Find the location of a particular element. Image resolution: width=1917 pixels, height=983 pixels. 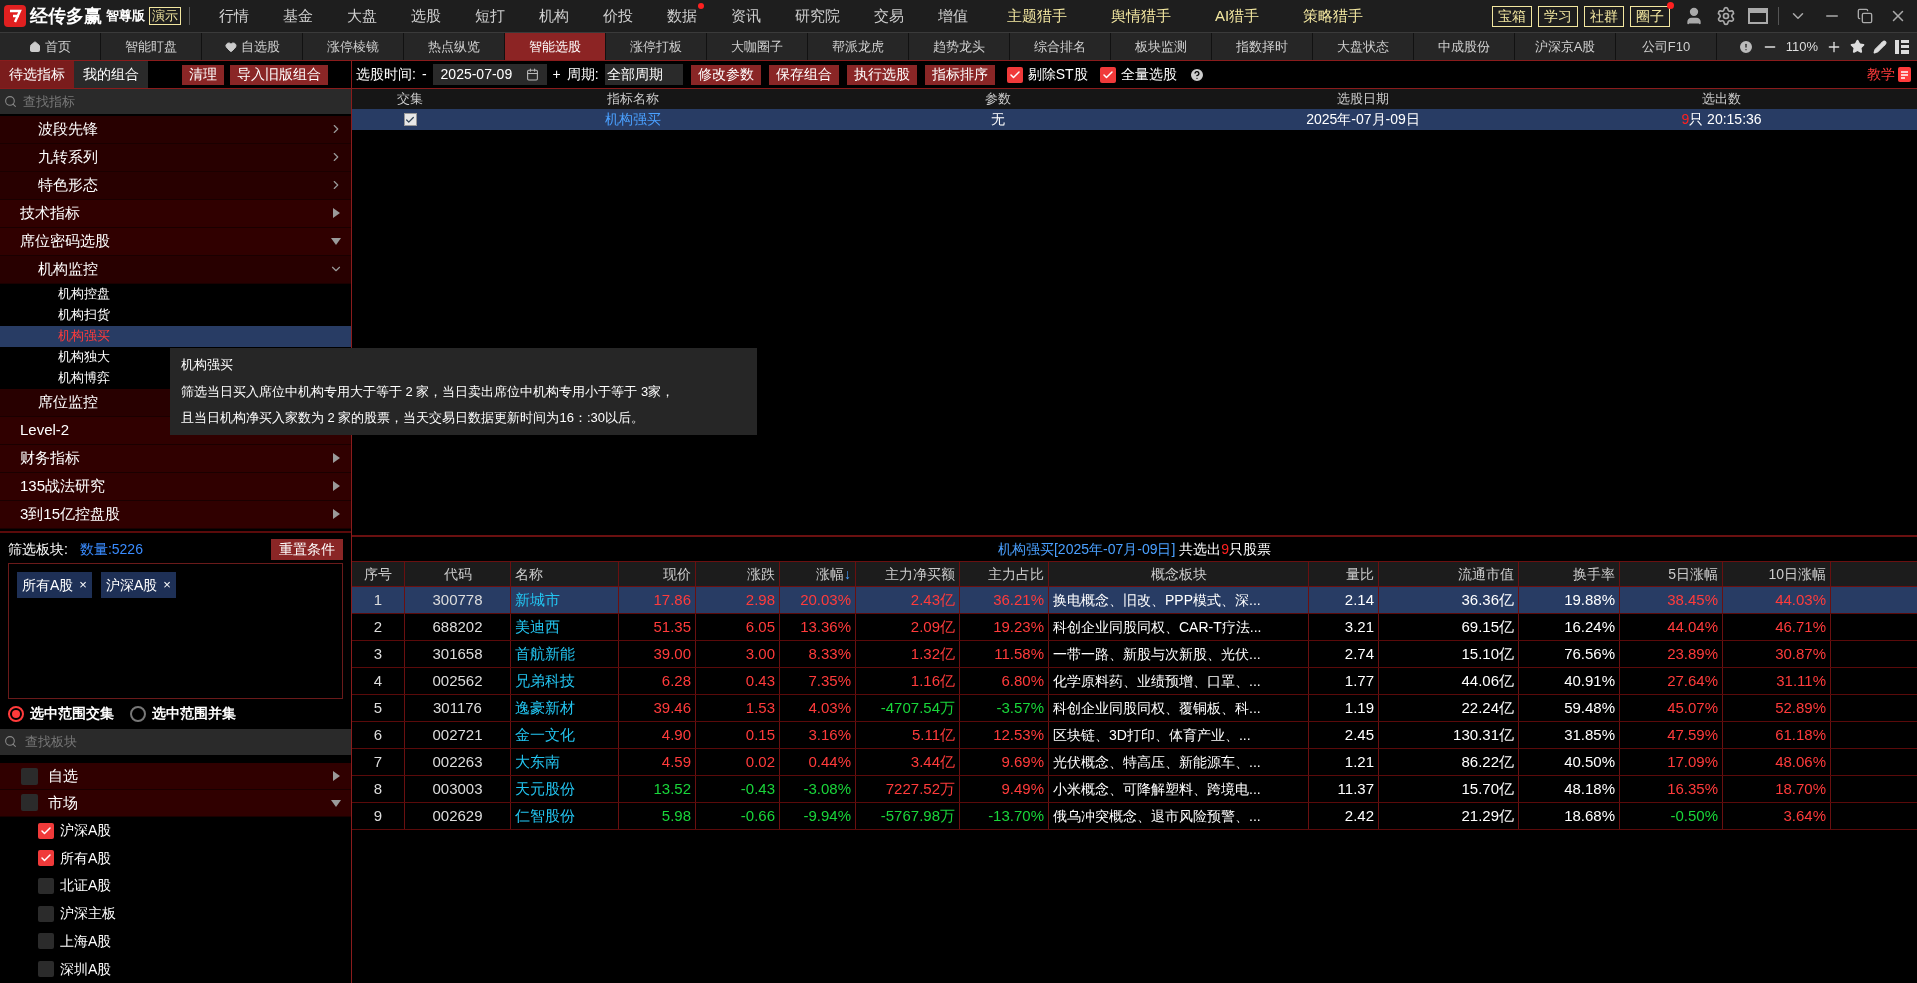

table-cell: 4.90 is located at coordinates (657, 735).